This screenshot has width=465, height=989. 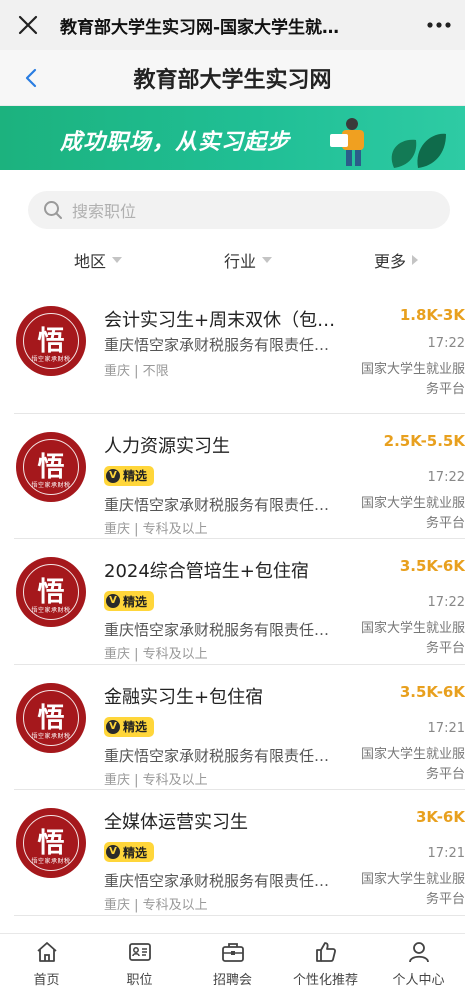 I want to click on nav-label: 首页, so click(x=46, y=980).